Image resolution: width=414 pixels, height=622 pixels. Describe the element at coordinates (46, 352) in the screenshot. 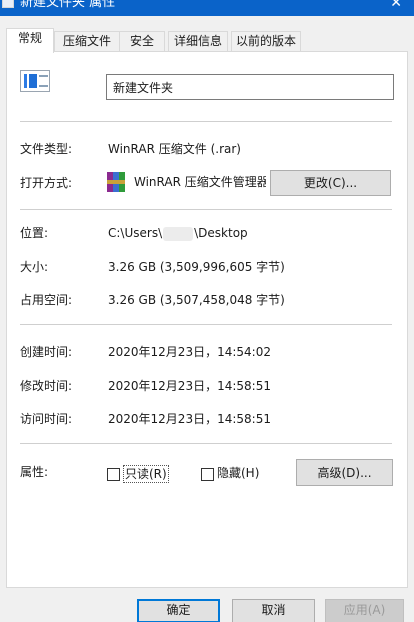

I see `created-label: 创建时间:` at that location.